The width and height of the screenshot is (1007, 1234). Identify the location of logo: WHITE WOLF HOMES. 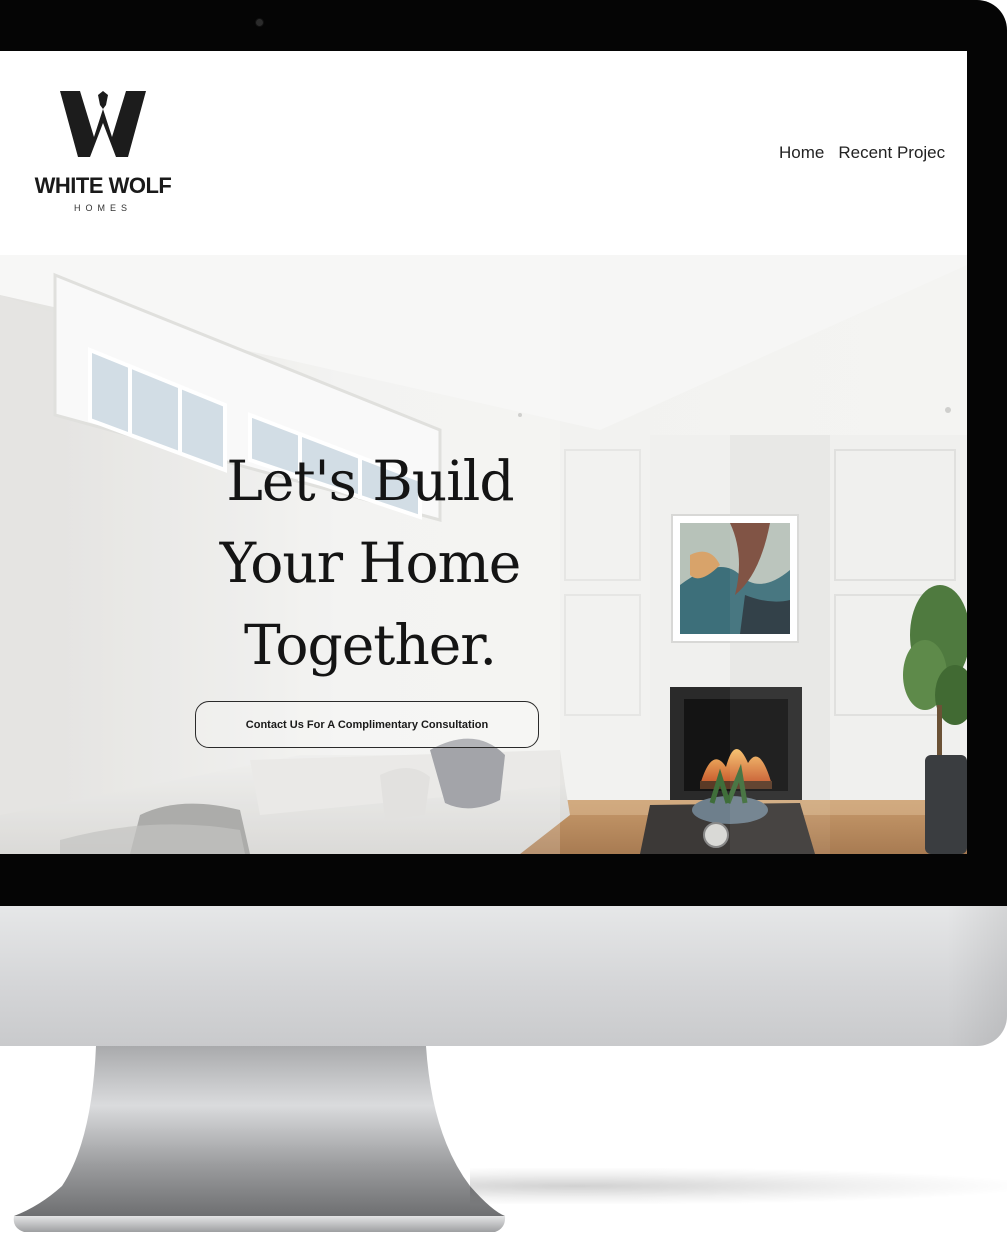
(103, 154).